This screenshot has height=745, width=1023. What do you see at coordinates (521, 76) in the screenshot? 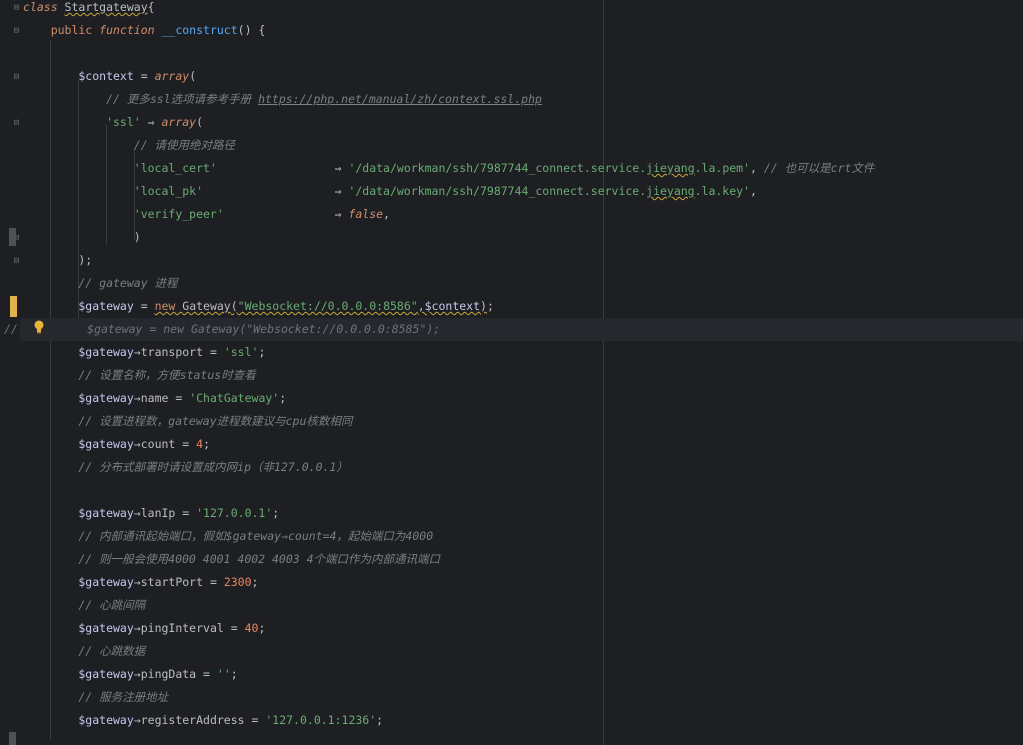
I see `code-line: $context = array(` at bounding box center [521, 76].